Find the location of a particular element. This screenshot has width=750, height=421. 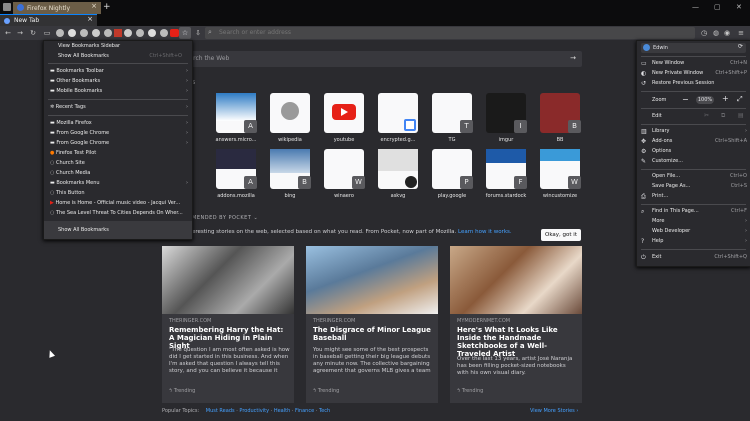

menu-item-folder: ▬ Bookmarks Menu › is located at coordinates (119, 183).